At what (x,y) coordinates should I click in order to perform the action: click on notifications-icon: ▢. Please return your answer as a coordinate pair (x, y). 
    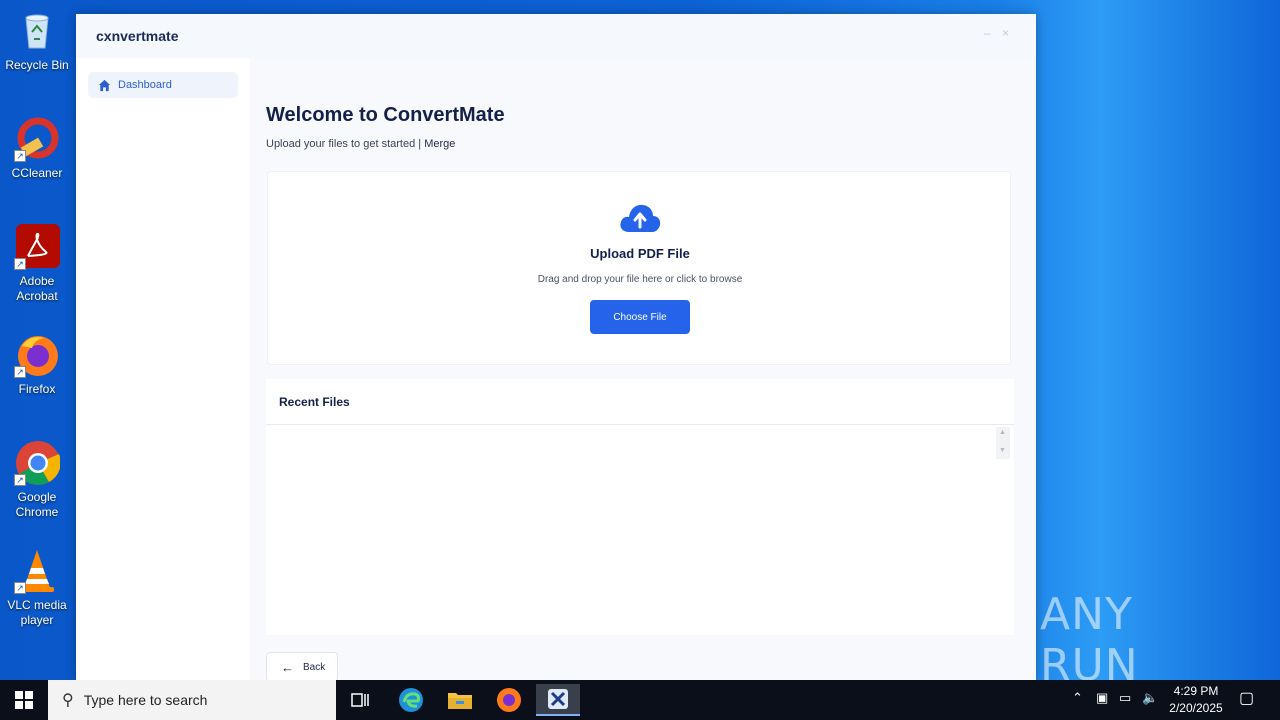
    Looking at the image, I should click on (1246, 698).